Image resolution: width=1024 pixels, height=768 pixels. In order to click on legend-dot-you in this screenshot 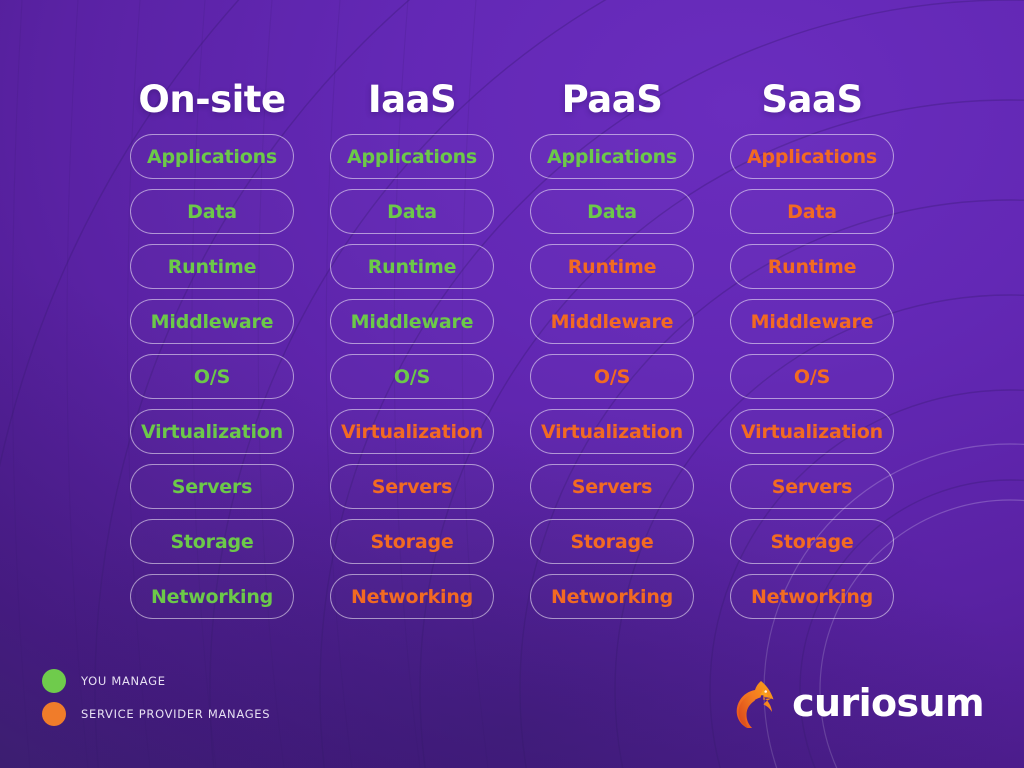, I will do `click(54, 681)`.